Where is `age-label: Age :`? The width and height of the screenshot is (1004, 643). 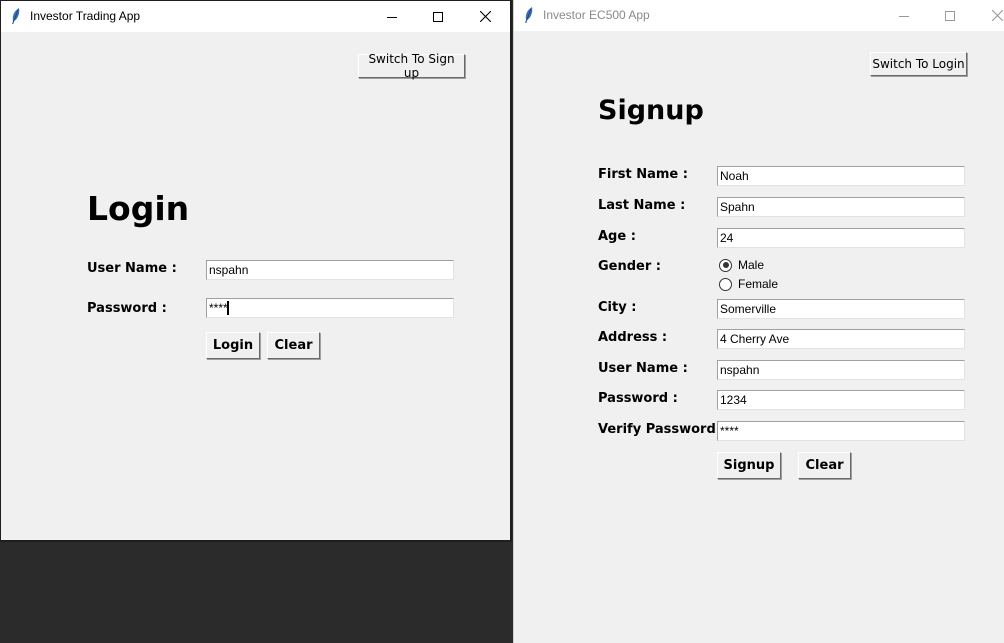 age-label: Age : is located at coordinates (617, 236).